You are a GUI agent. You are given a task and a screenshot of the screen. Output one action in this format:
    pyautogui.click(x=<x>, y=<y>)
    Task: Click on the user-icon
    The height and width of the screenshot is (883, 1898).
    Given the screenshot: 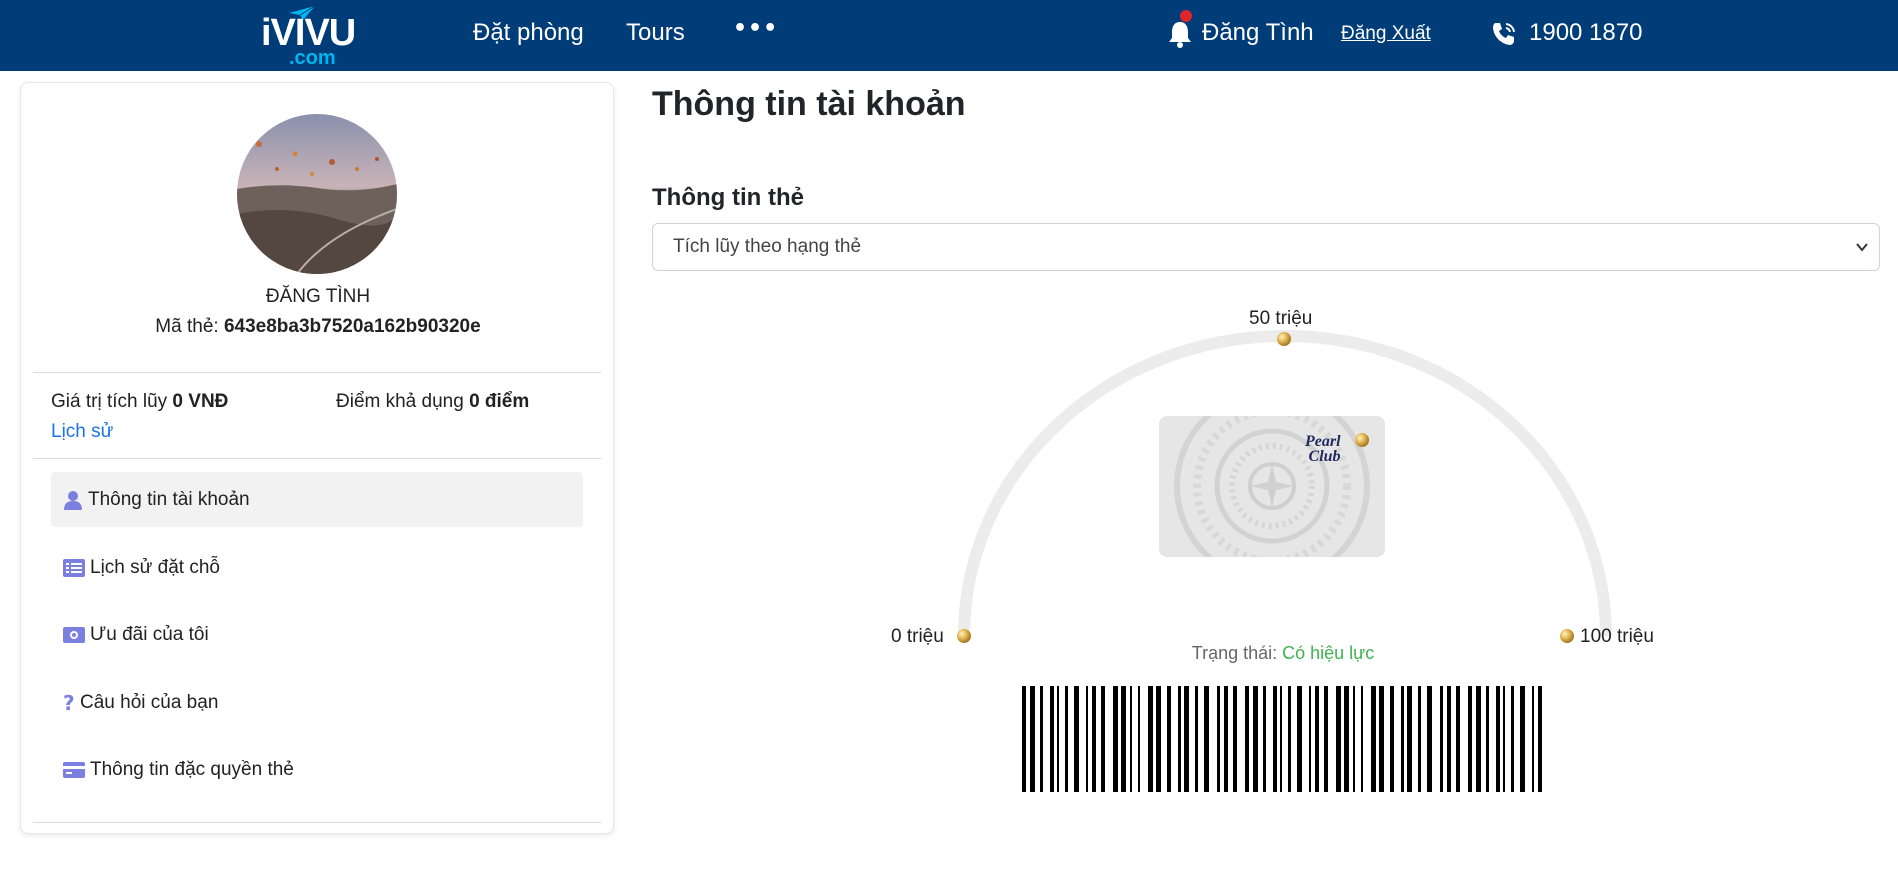 What is the action you would take?
    pyautogui.click(x=73, y=500)
    